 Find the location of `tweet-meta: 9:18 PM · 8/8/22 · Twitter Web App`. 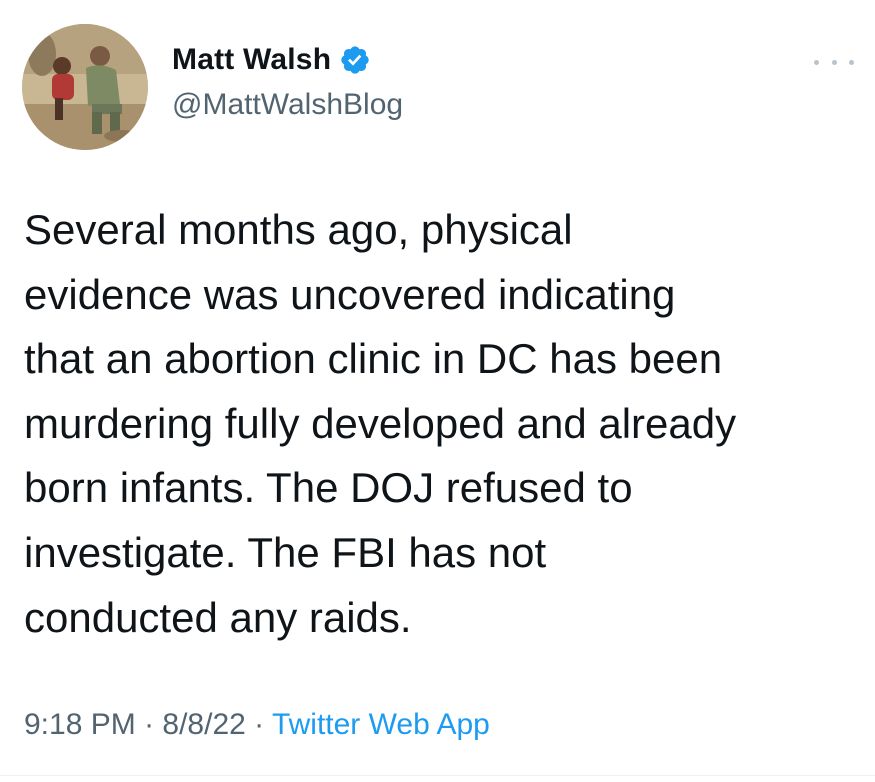

tweet-meta: 9:18 PM · 8/8/22 · Twitter Web App is located at coordinates (257, 725).